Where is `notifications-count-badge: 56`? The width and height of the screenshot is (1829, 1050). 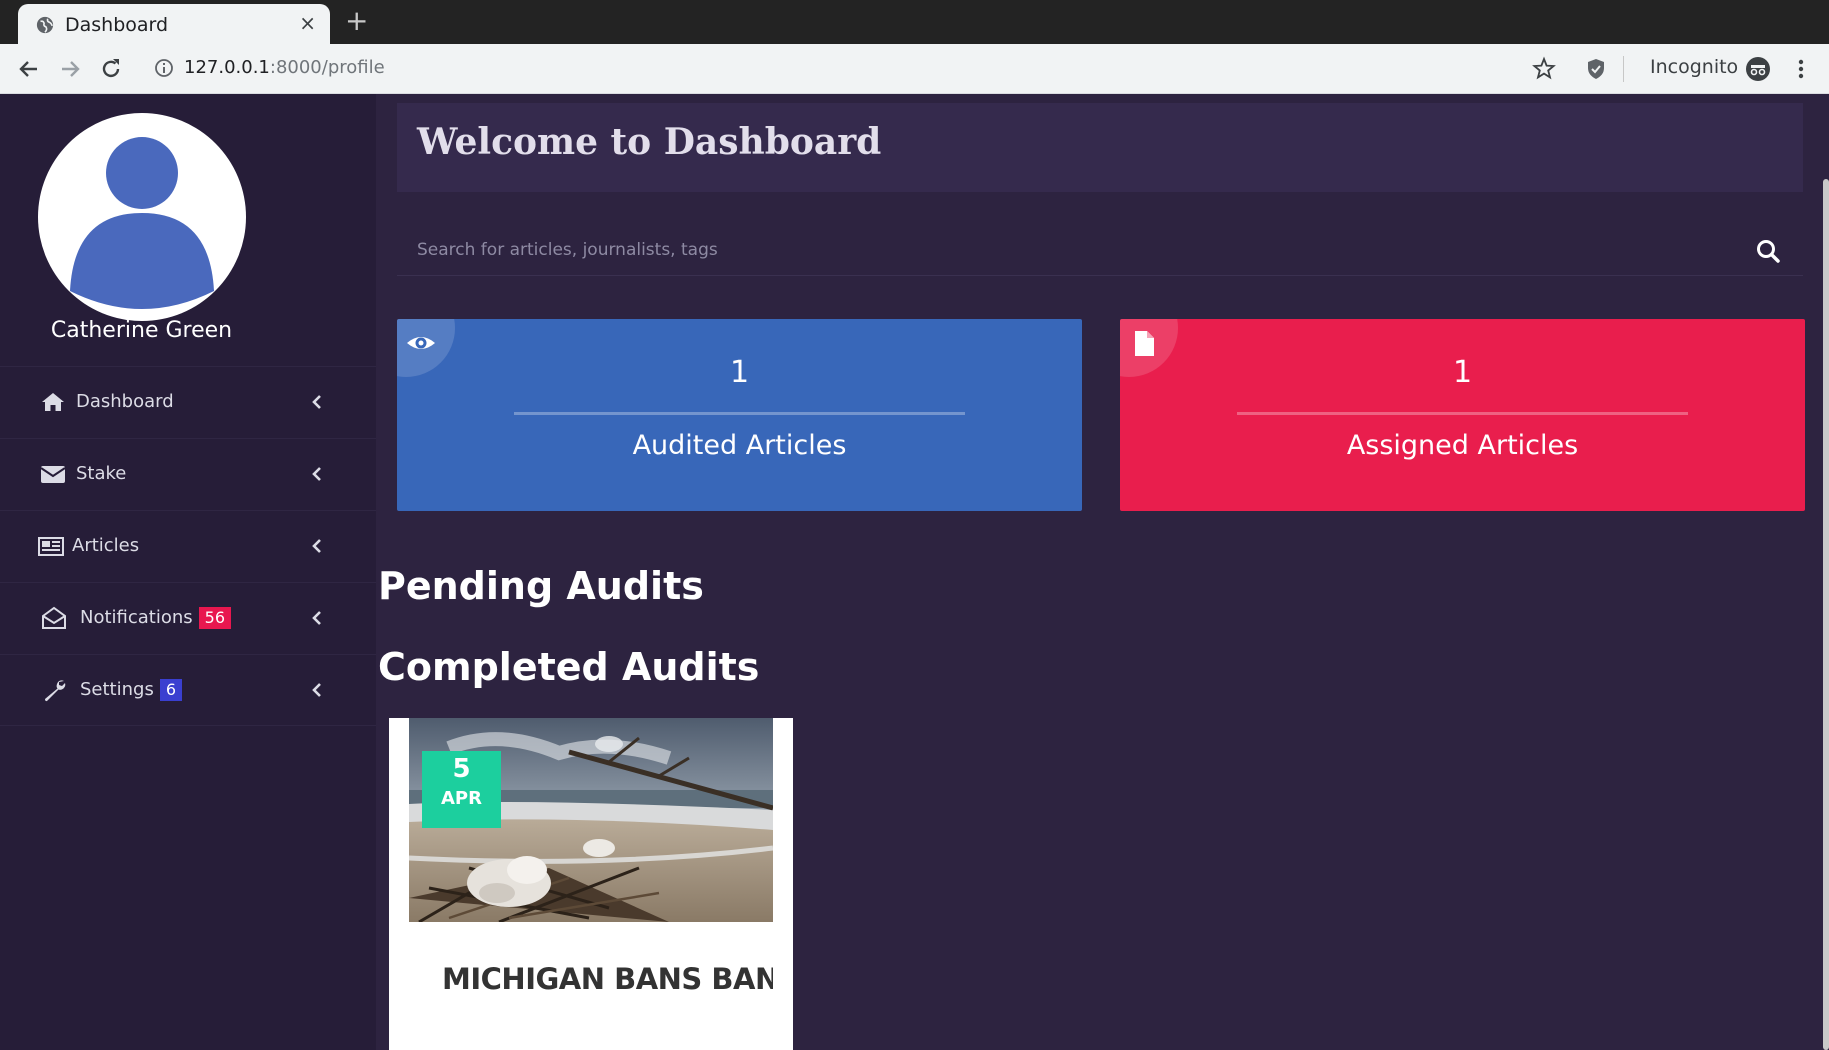
notifications-count-badge: 56 is located at coordinates (215, 618).